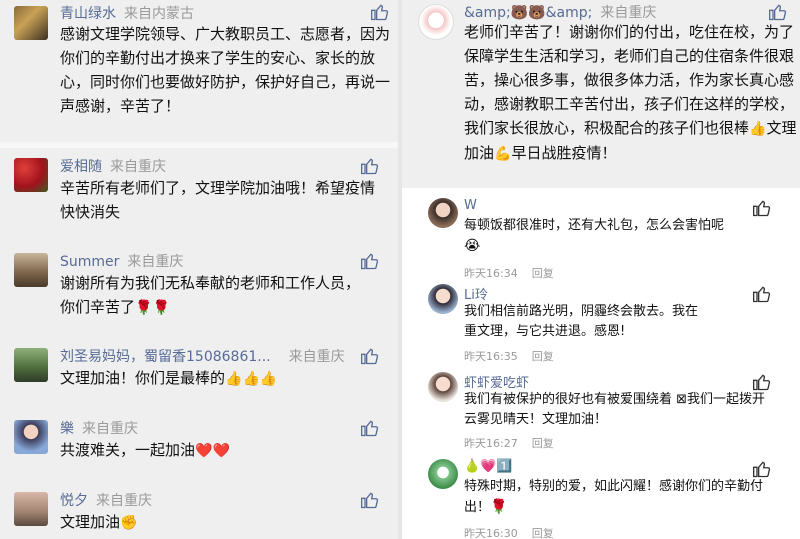 The height and width of the screenshot is (539, 800). I want to click on crying-emoji: 😭, so click(472, 246).